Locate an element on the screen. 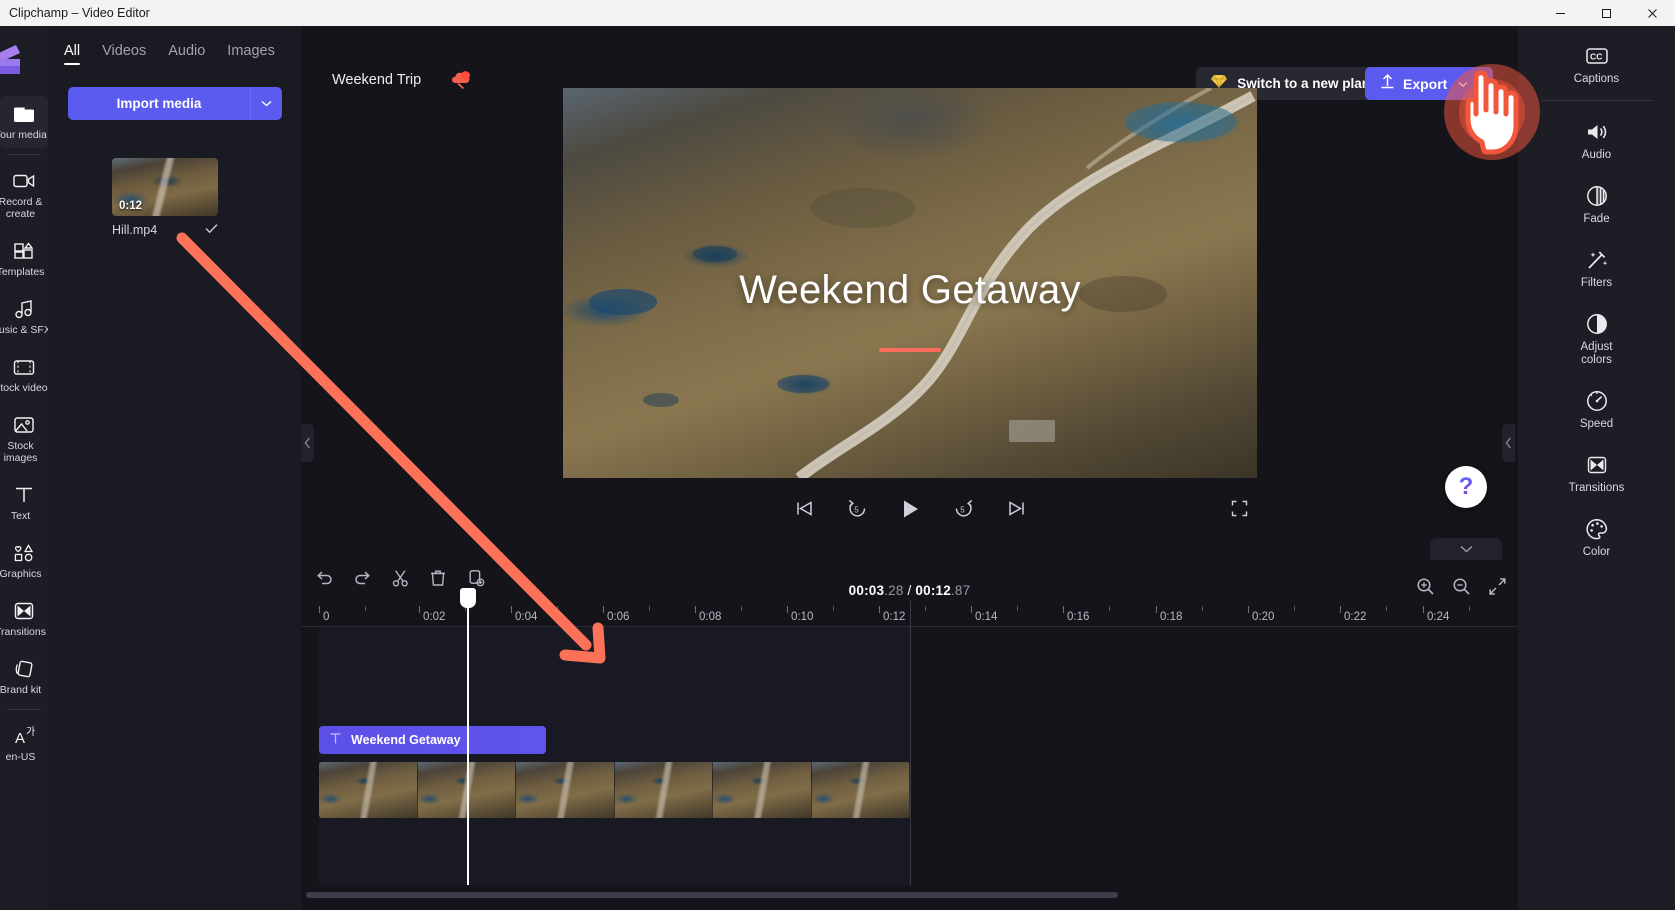 The image size is (1675, 910). switch-plan-label: Switch to a new plan is located at coordinates (1303, 83).